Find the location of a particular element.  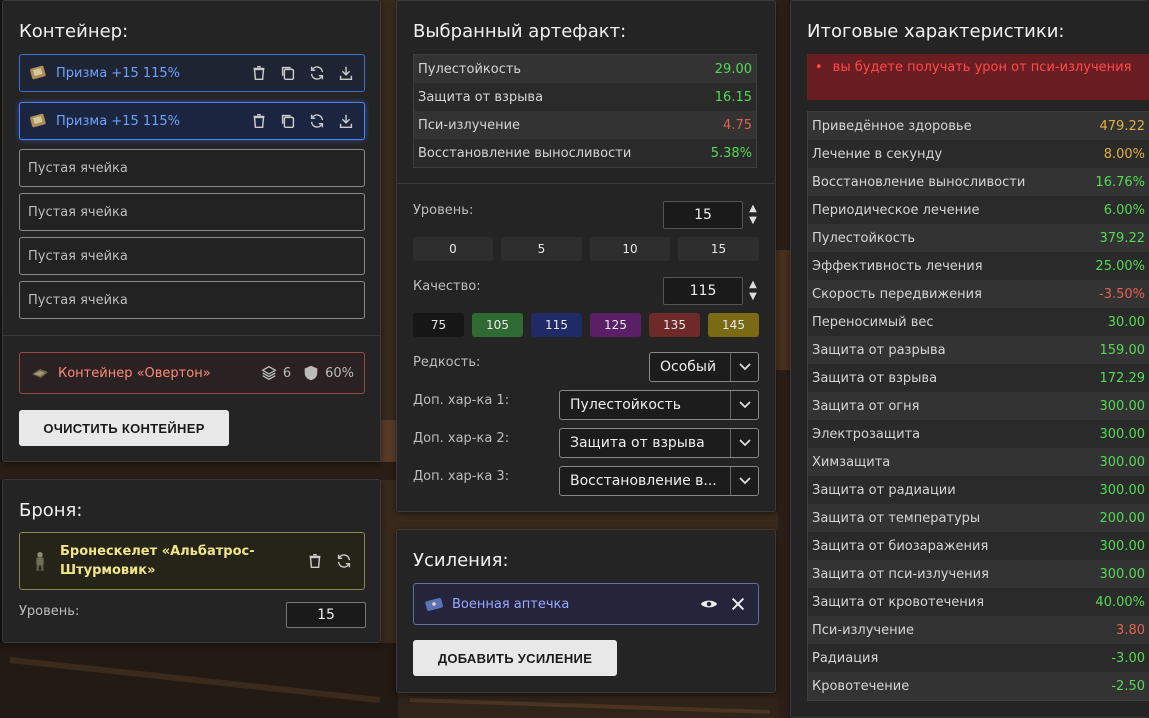

container-item: Контейнер «Овертон» 6 60% is located at coordinates (192, 373).